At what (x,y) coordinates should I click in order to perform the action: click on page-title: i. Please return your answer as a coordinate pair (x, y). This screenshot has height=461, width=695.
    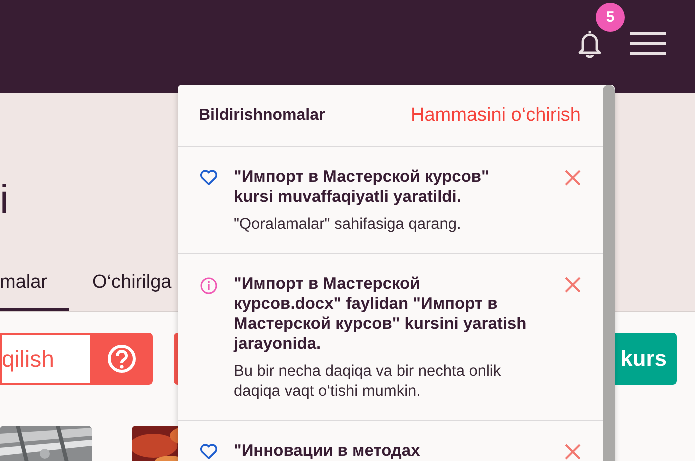
    Looking at the image, I should click on (4, 200).